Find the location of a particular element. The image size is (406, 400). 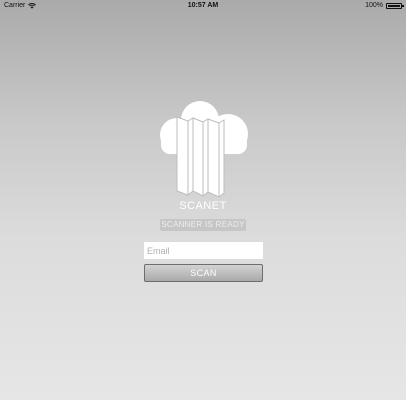

battery-icon is located at coordinates (395, 5).